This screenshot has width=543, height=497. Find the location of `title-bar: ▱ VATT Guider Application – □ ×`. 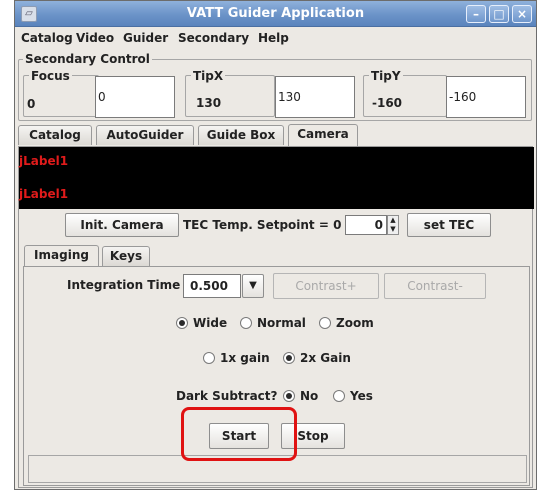

title-bar: ▱ VATT Guider Application – □ × is located at coordinates (275, 14).